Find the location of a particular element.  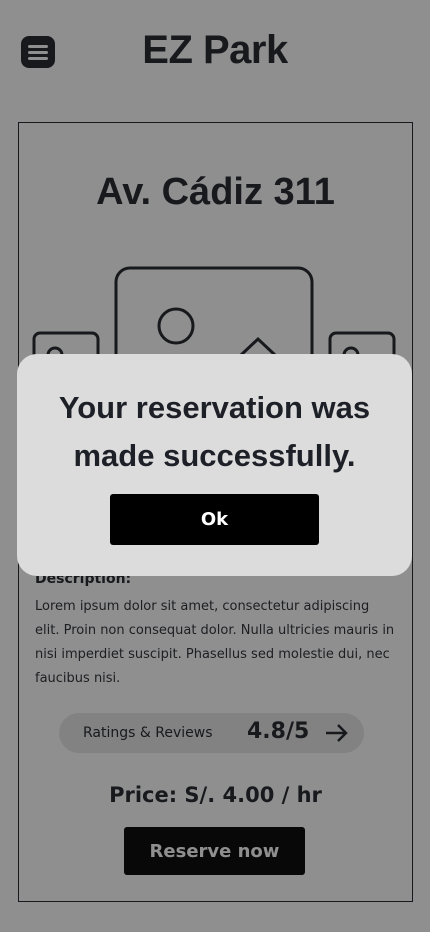

dialog-message: Your reservation was made successfully. is located at coordinates (214, 431).